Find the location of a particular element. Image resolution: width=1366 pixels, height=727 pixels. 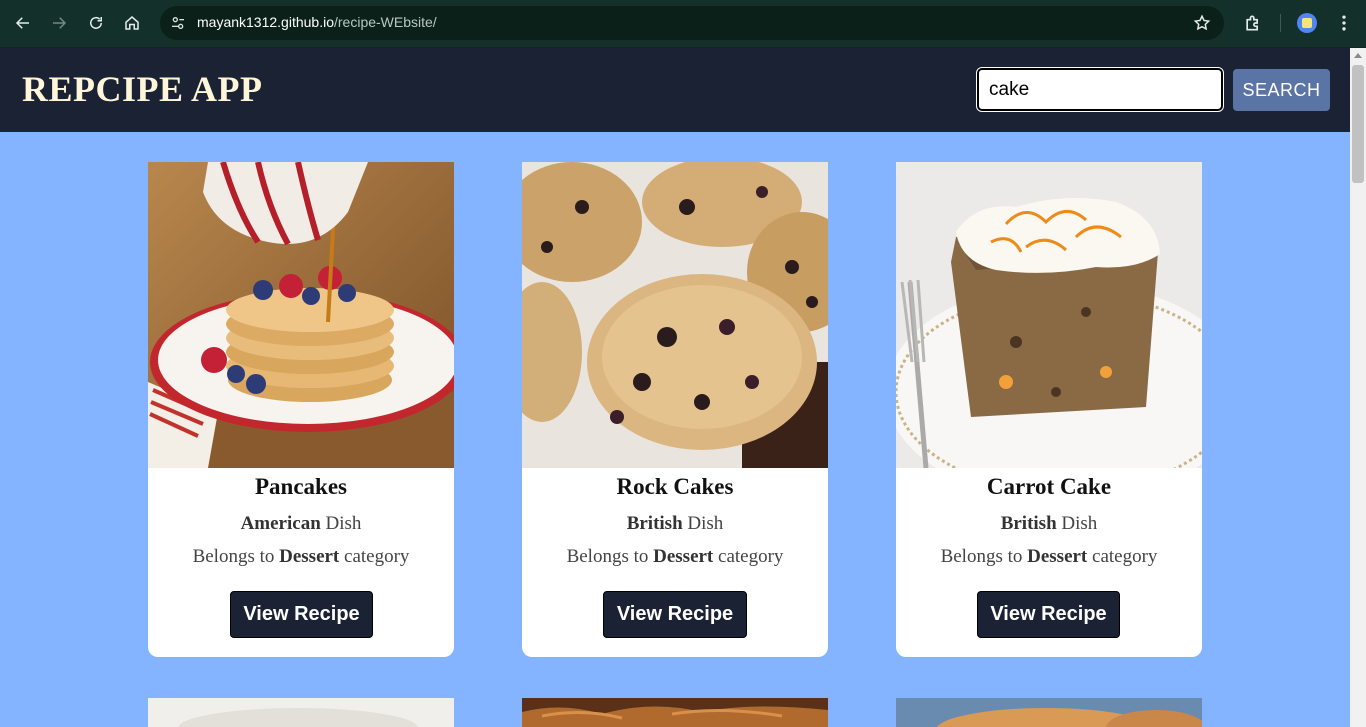

scrollbar-thumb is located at coordinates (1358, 124).